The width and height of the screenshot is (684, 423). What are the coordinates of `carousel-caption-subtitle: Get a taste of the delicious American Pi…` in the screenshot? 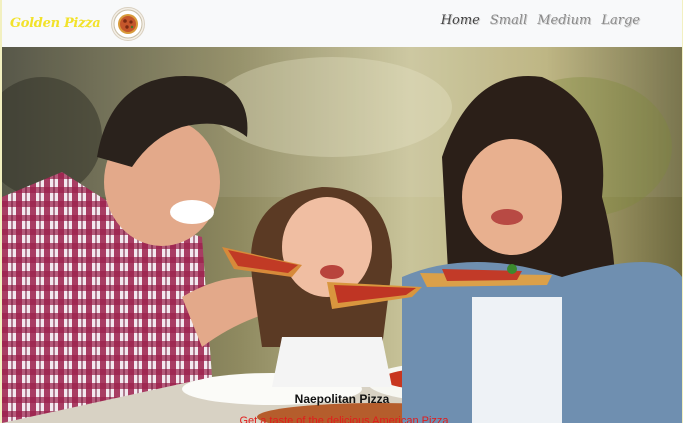 It's located at (344, 419).